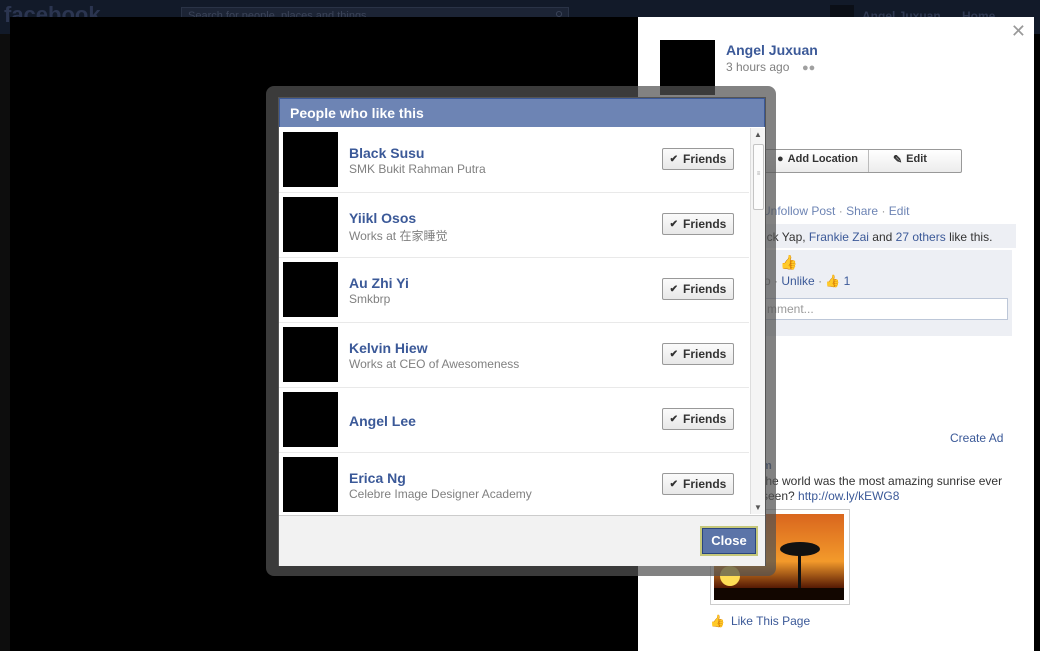 The width and height of the screenshot is (1040, 651). I want to click on photo-action-buttons: ● Add Location ✎ Edit, so click(862, 161).